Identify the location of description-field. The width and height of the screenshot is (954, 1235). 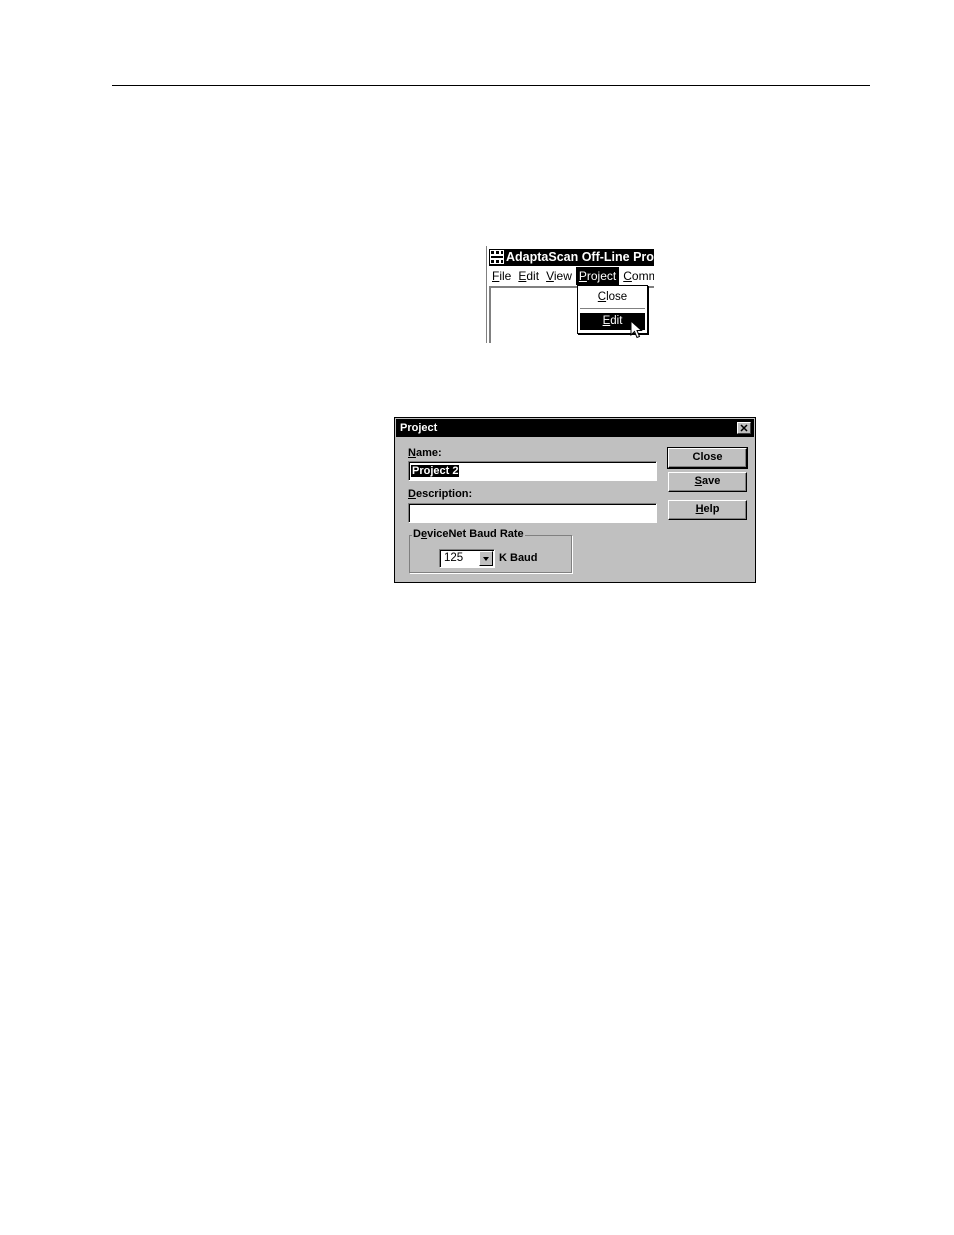
(532, 513).